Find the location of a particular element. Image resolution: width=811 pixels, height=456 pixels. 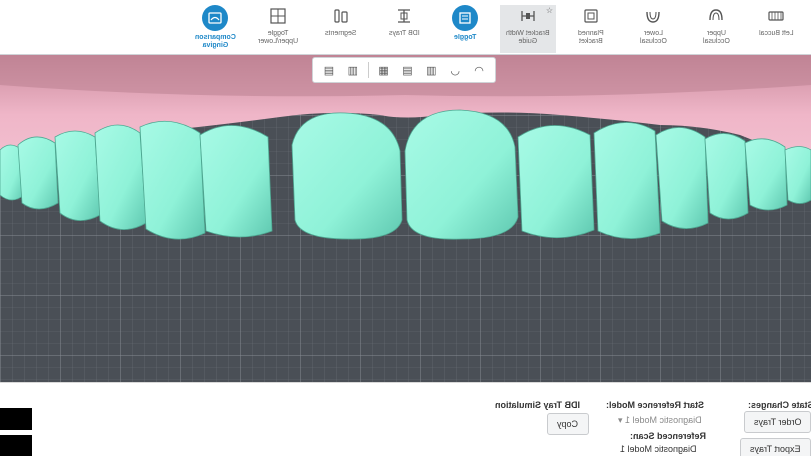

view-left-buccal-icon: ▤ is located at coordinates (329, 70).